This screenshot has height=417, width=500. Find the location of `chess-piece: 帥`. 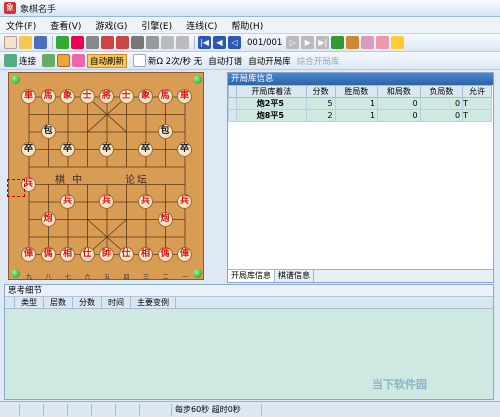

chess-piece: 帥 is located at coordinates (106, 254).